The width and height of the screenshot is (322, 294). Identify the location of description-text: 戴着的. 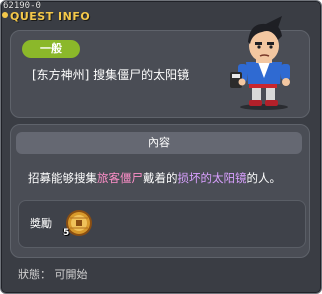
(160, 178).